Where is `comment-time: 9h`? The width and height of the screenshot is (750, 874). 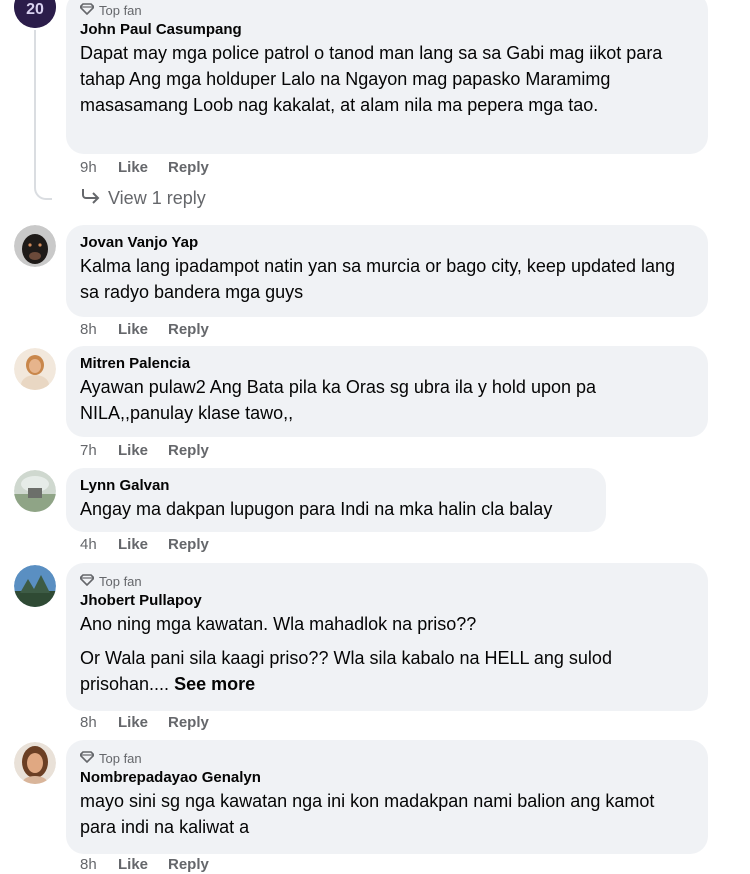 comment-time: 9h is located at coordinates (99, 167).